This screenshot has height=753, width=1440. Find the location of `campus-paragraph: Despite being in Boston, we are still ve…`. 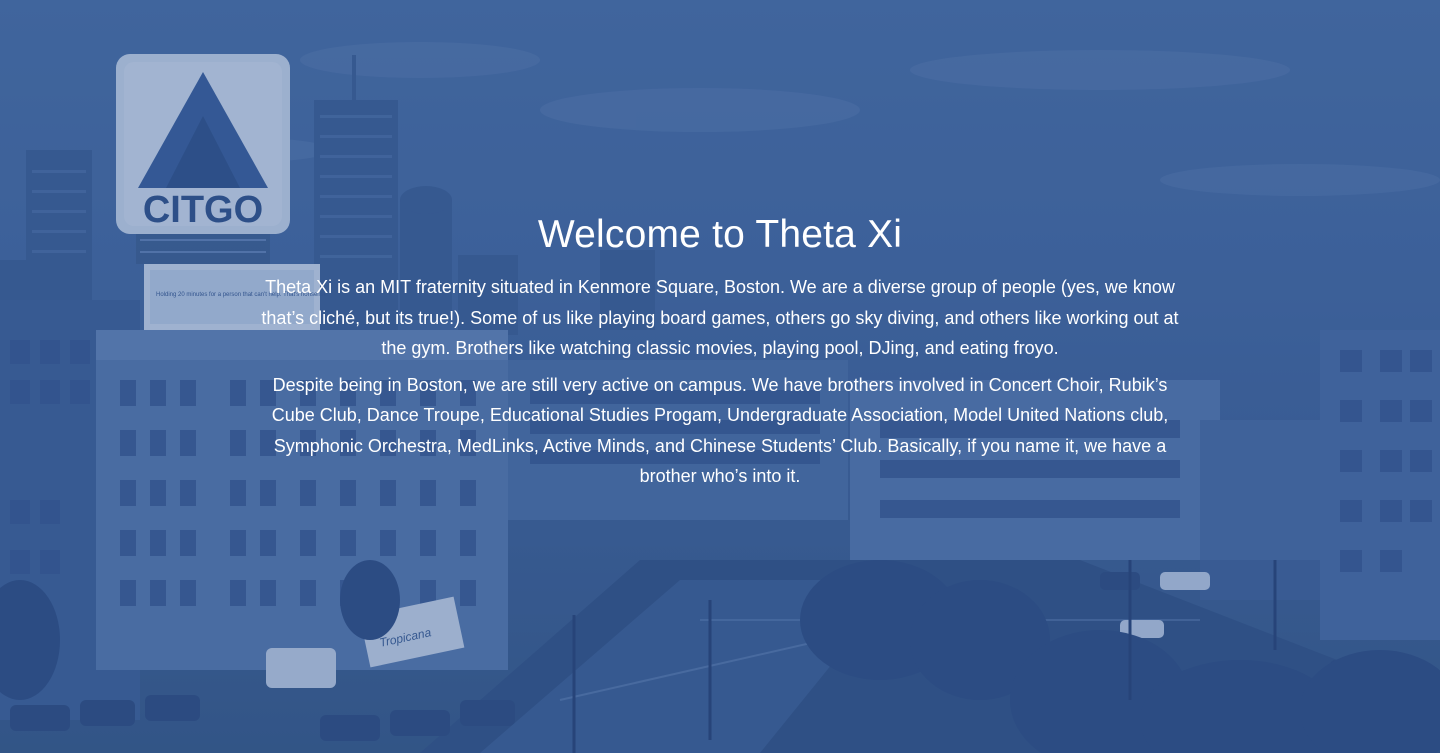

campus-paragraph: Despite being in Boston, we are still ve… is located at coordinates (720, 430).